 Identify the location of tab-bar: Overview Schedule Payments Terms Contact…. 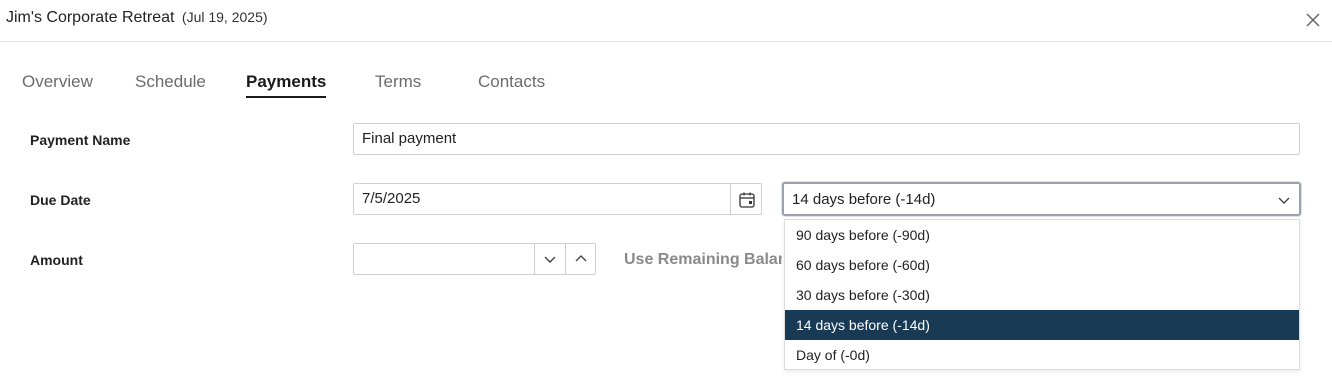
(350, 85).